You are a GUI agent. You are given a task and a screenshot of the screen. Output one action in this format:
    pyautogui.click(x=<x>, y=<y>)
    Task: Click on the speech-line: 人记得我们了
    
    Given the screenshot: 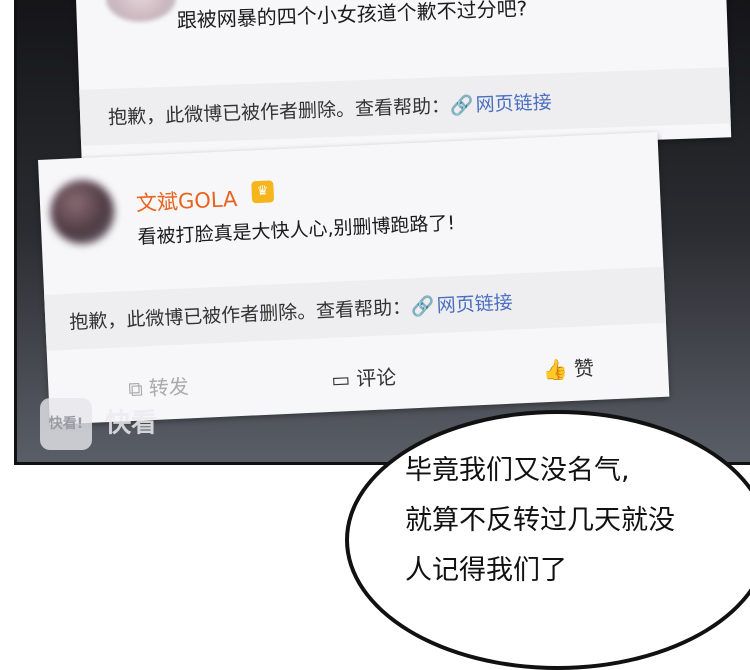 What is the action you would take?
    pyautogui.click(x=486, y=570)
    